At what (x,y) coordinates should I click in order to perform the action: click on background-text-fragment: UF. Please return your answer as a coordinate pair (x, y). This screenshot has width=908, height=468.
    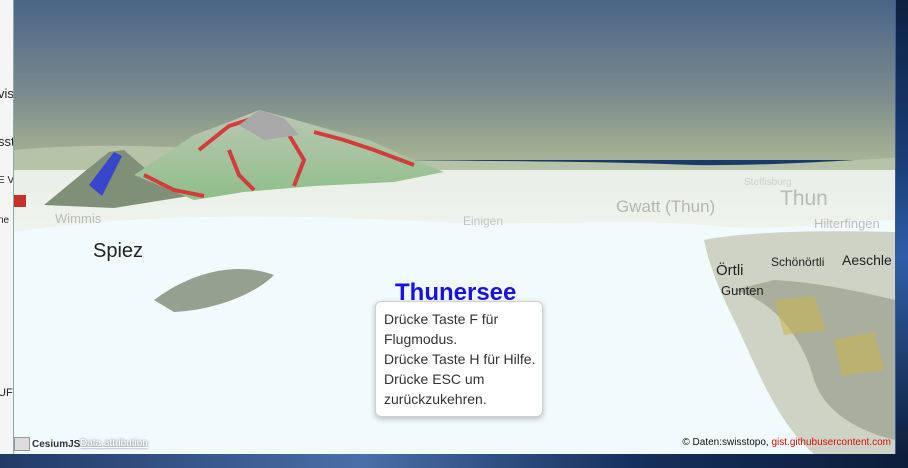
    Looking at the image, I should click on (6, 393).